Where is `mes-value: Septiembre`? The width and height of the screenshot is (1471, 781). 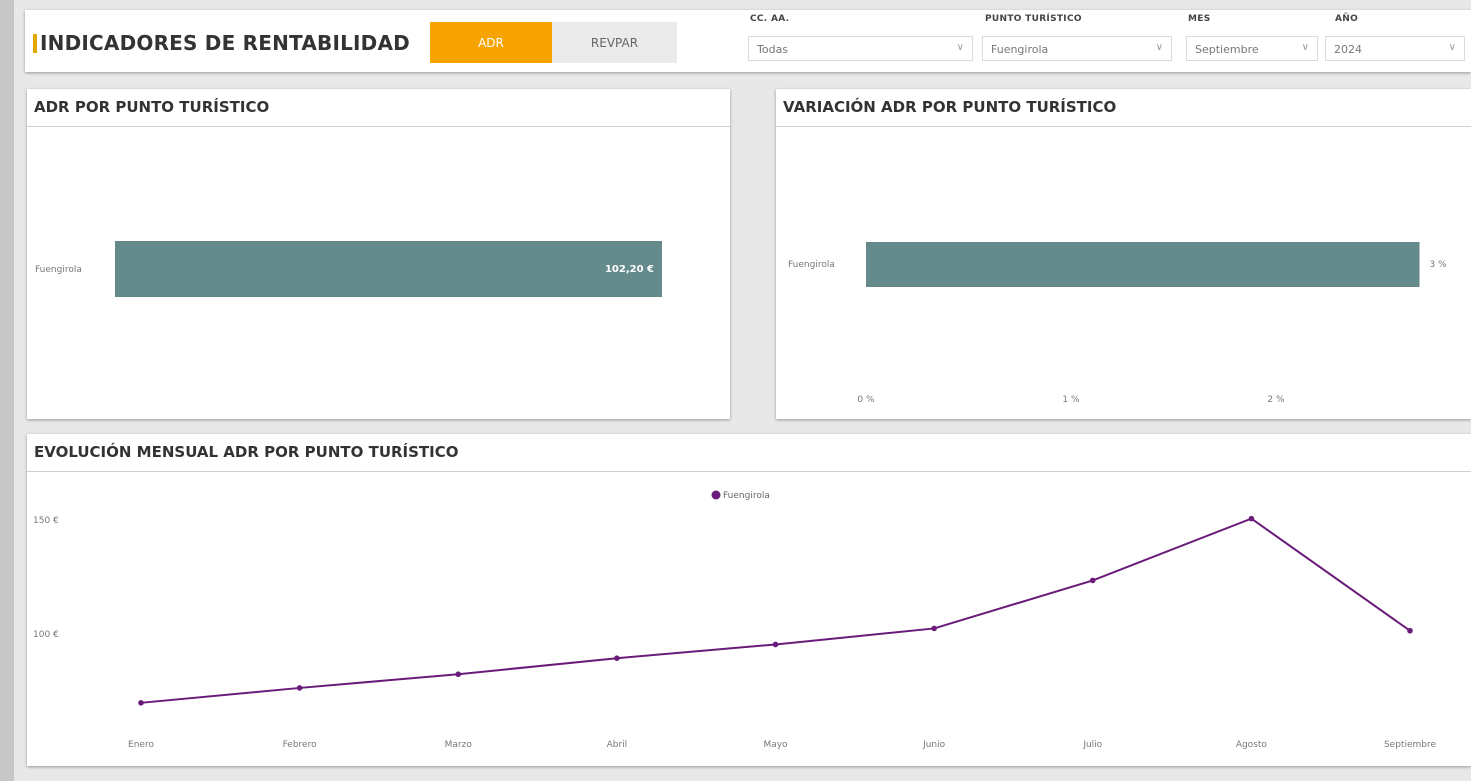 mes-value: Septiembre is located at coordinates (1227, 49).